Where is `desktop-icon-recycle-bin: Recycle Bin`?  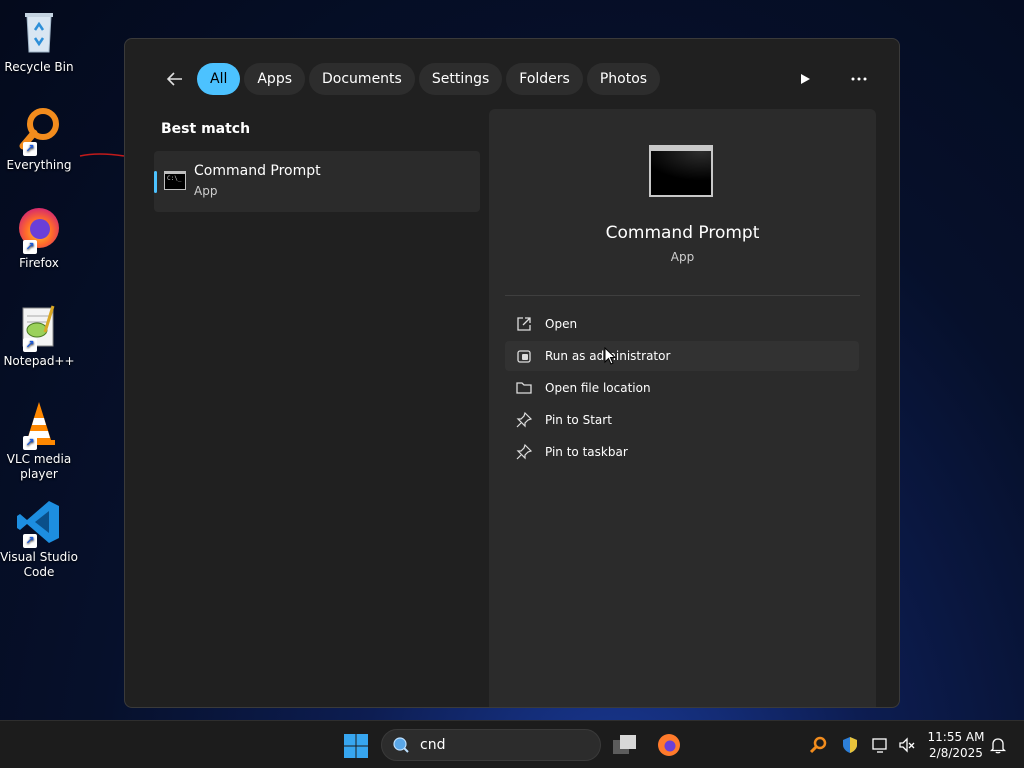
desktop-icon-recycle-bin: Recycle Bin is located at coordinates (39, 41).